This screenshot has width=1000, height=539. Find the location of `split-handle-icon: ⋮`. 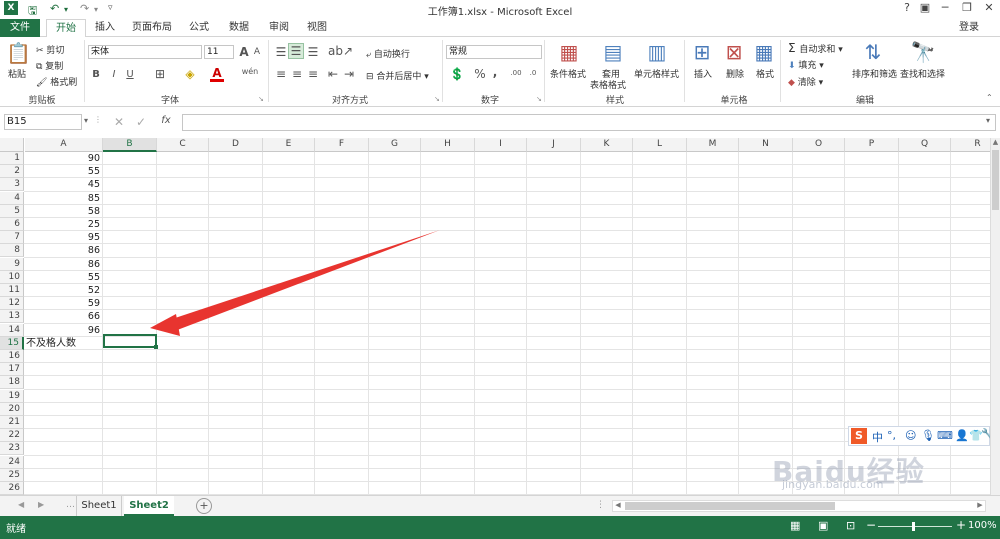

split-handle-icon: ⋮ is located at coordinates (600, 505).